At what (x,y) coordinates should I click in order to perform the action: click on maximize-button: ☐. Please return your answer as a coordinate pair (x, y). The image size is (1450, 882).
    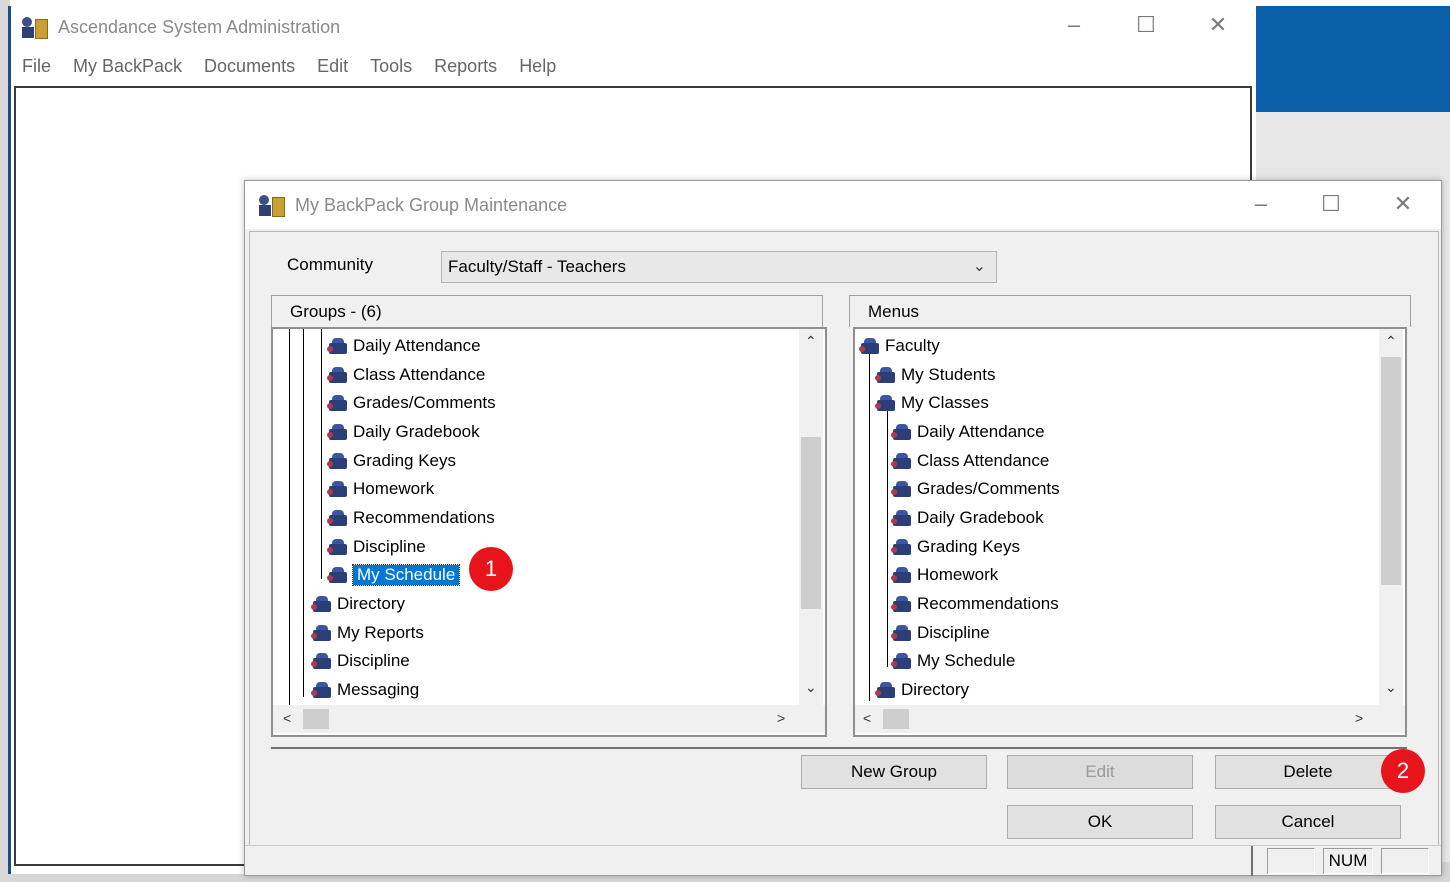
    Looking at the image, I should click on (1146, 25).